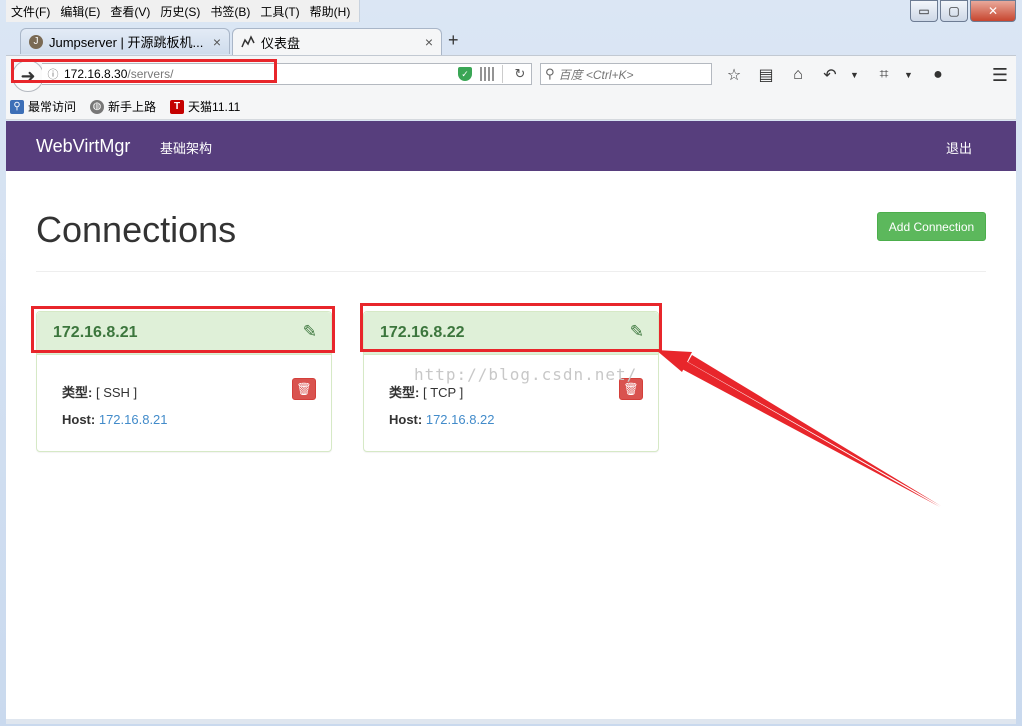 The height and width of the screenshot is (726, 1022). I want to click on dashboard-favicon-icon, so click(248, 42).